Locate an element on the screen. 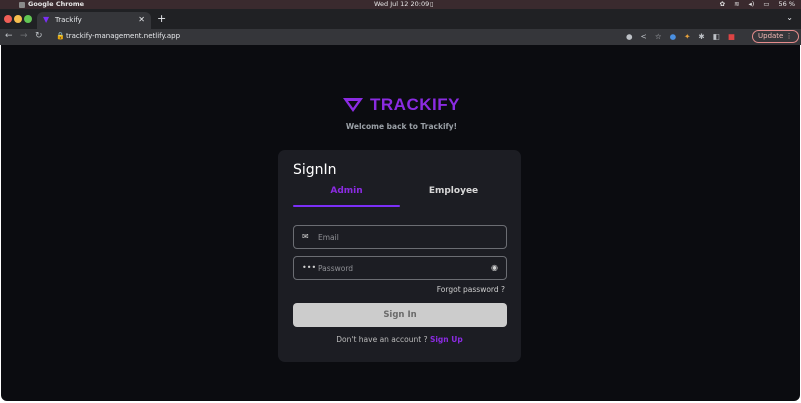 The image size is (801, 403). active-tab-indicator is located at coordinates (346, 206).